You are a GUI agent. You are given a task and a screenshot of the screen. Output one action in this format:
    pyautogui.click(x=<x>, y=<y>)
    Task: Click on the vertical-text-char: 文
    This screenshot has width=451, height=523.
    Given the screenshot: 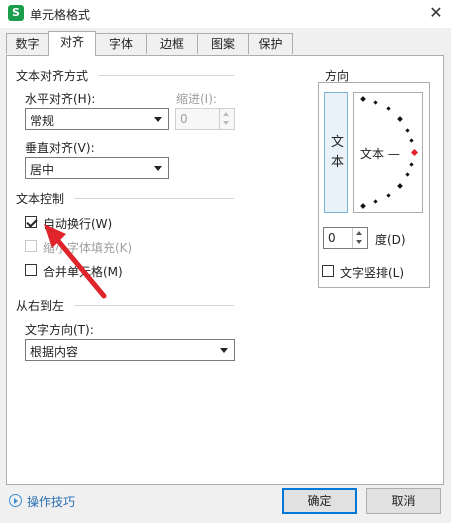 What is the action you would take?
    pyautogui.click(x=338, y=142)
    